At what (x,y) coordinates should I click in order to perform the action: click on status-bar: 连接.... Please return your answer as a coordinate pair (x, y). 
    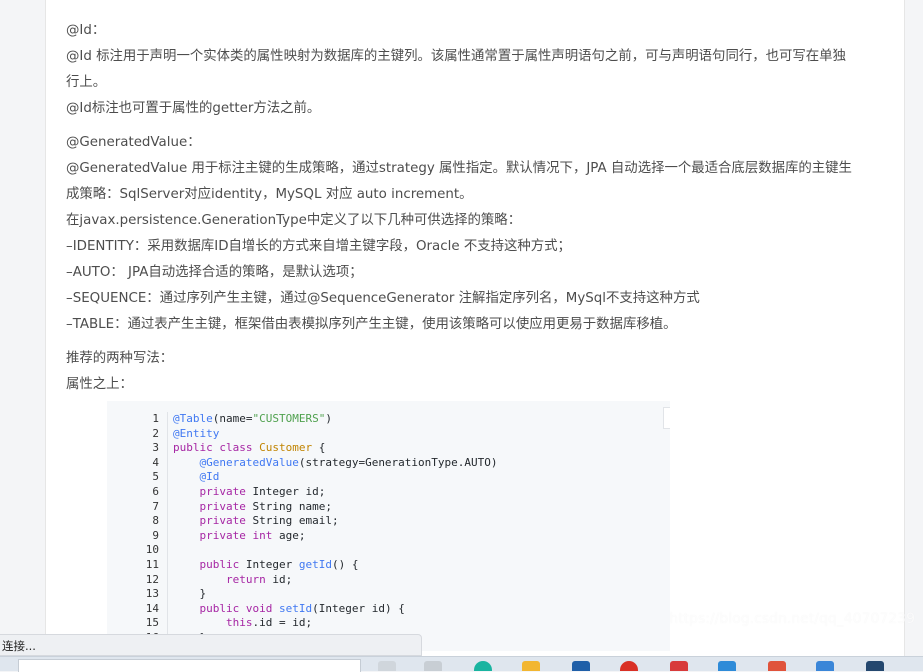
    Looking at the image, I should click on (211, 645).